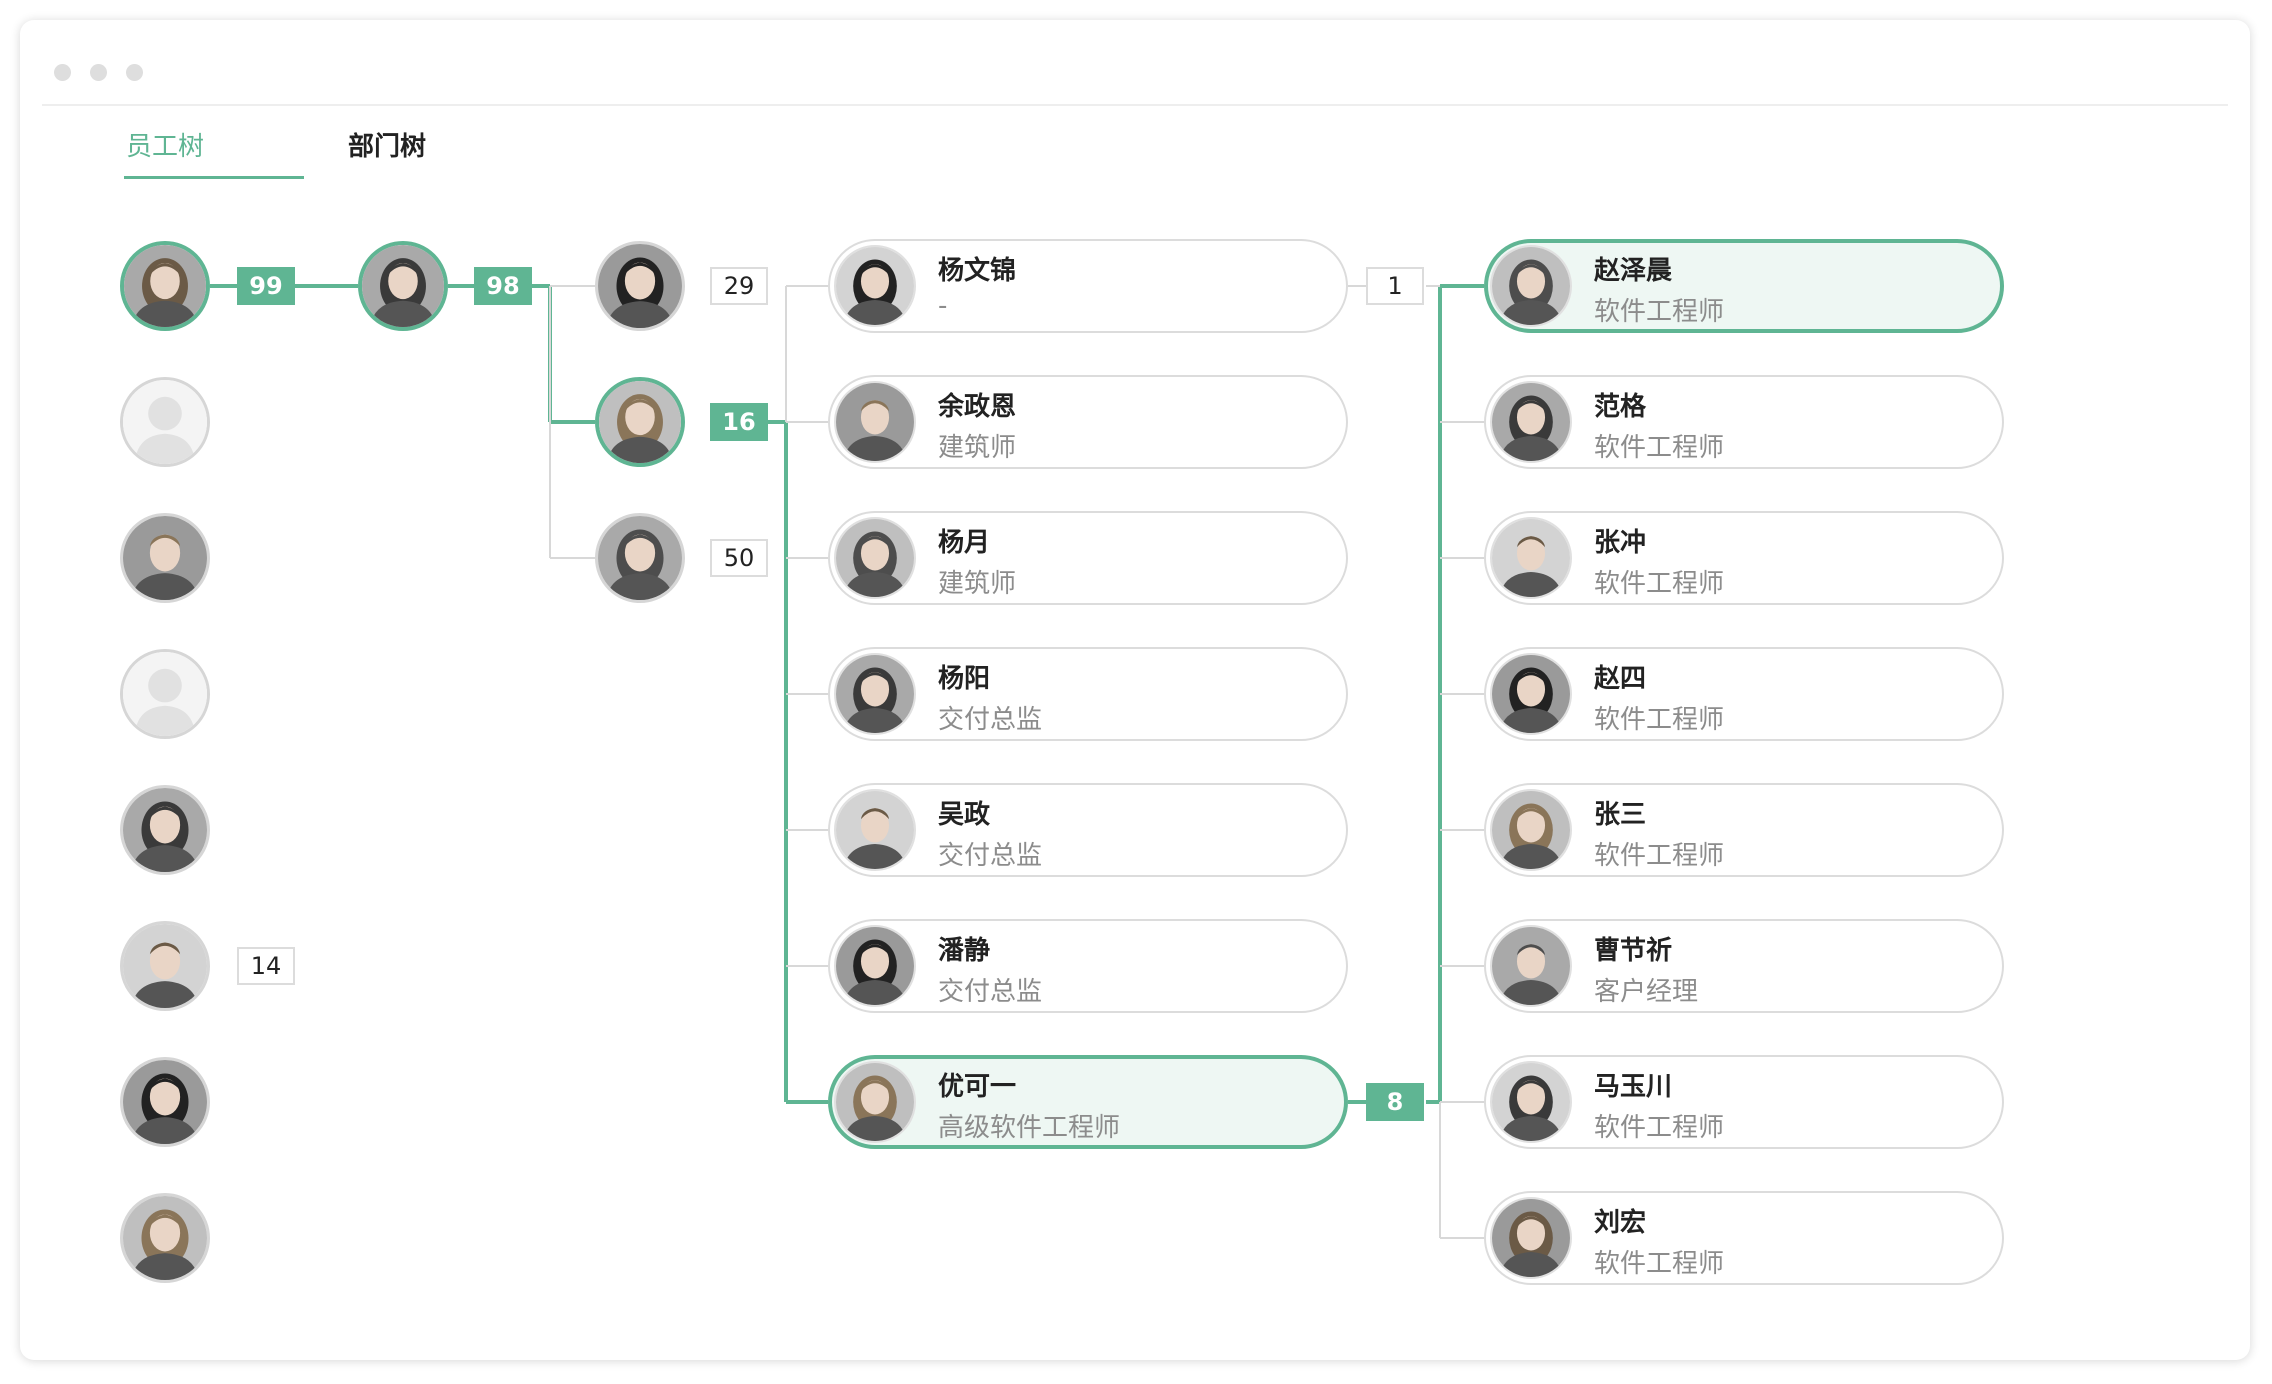 The width and height of the screenshot is (2272, 1384). Describe the element at coordinates (1088, 422) in the screenshot. I see `employee-card: 余政恩 建筑师` at that location.